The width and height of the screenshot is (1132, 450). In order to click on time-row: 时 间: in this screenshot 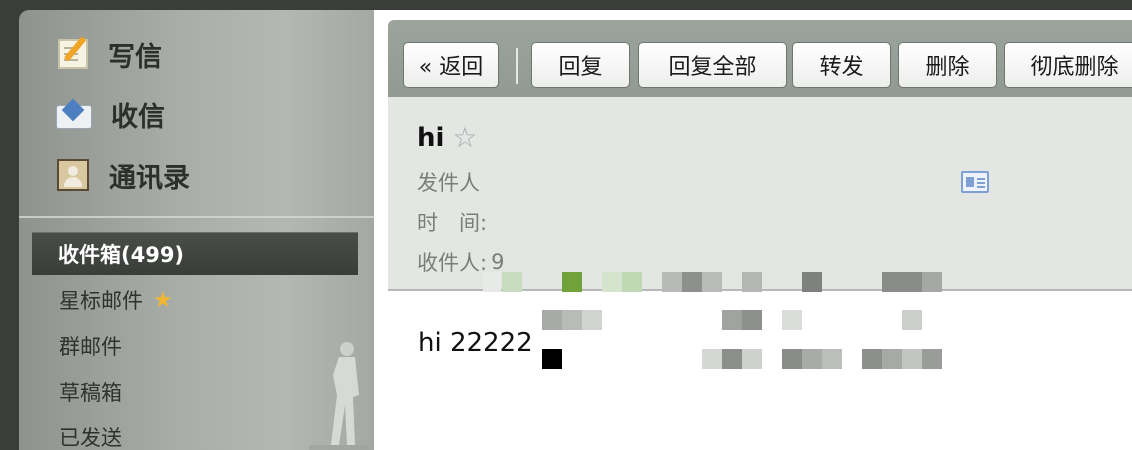, I will do `click(452, 222)`.